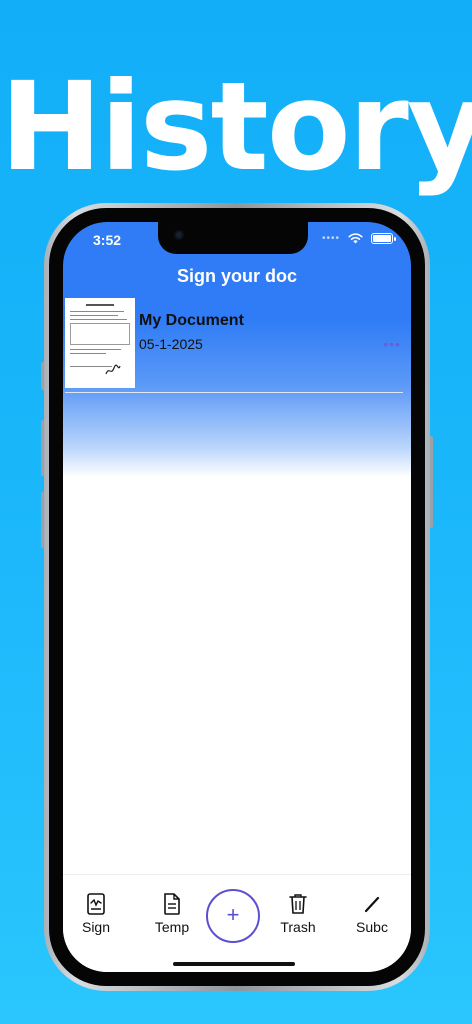 Image resolution: width=472 pixels, height=1024 pixels. What do you see at coordinates (96, 904) in the screenshot?
I see `sign-document-icon` at bounding box center [96, 904].